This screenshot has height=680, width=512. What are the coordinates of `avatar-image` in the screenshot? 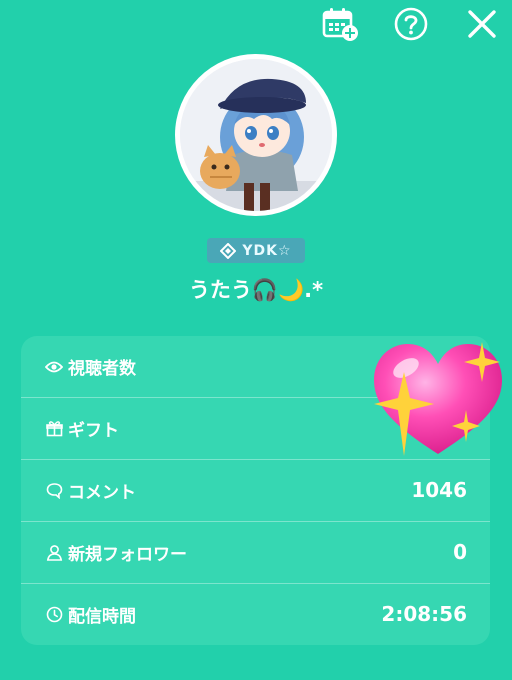 It's located at (256, 135).